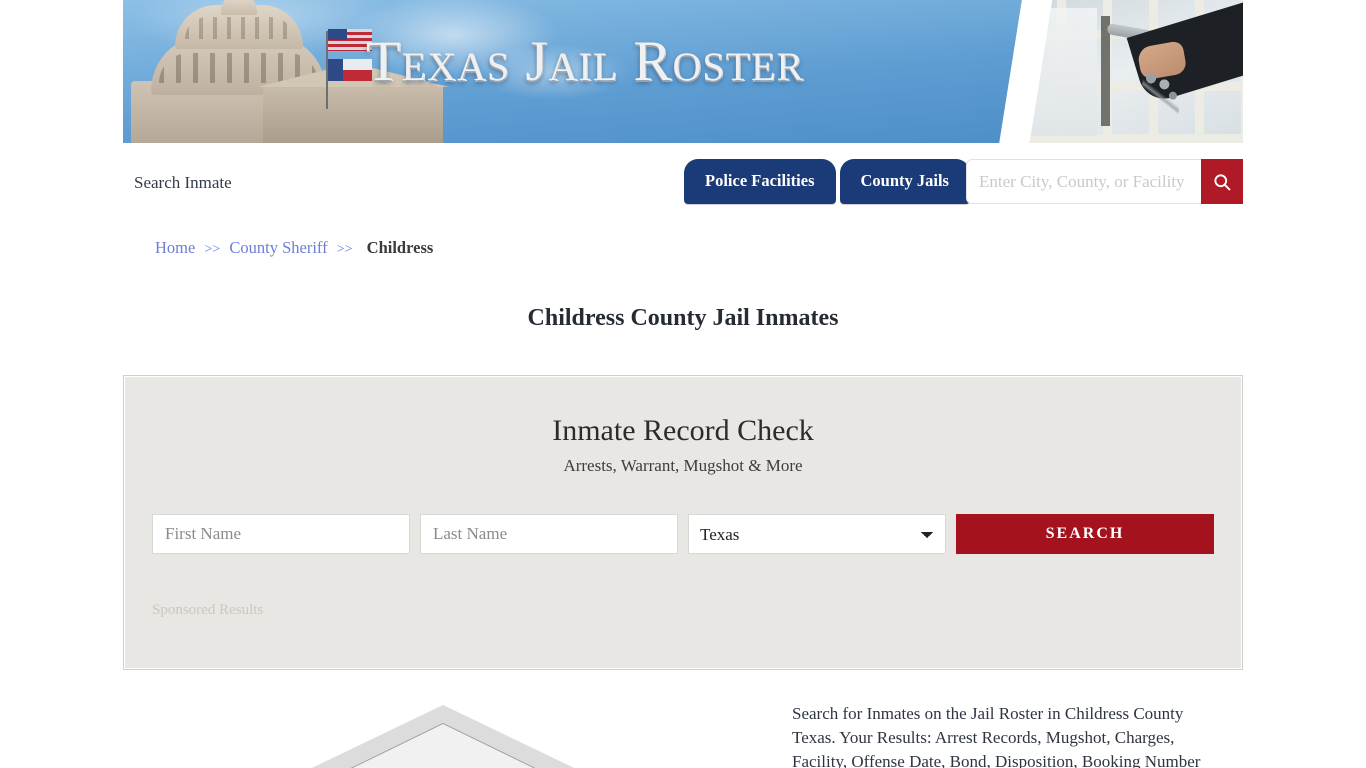  I want to click on tab-police-facilities: Police Facilities, so click(760, 181).